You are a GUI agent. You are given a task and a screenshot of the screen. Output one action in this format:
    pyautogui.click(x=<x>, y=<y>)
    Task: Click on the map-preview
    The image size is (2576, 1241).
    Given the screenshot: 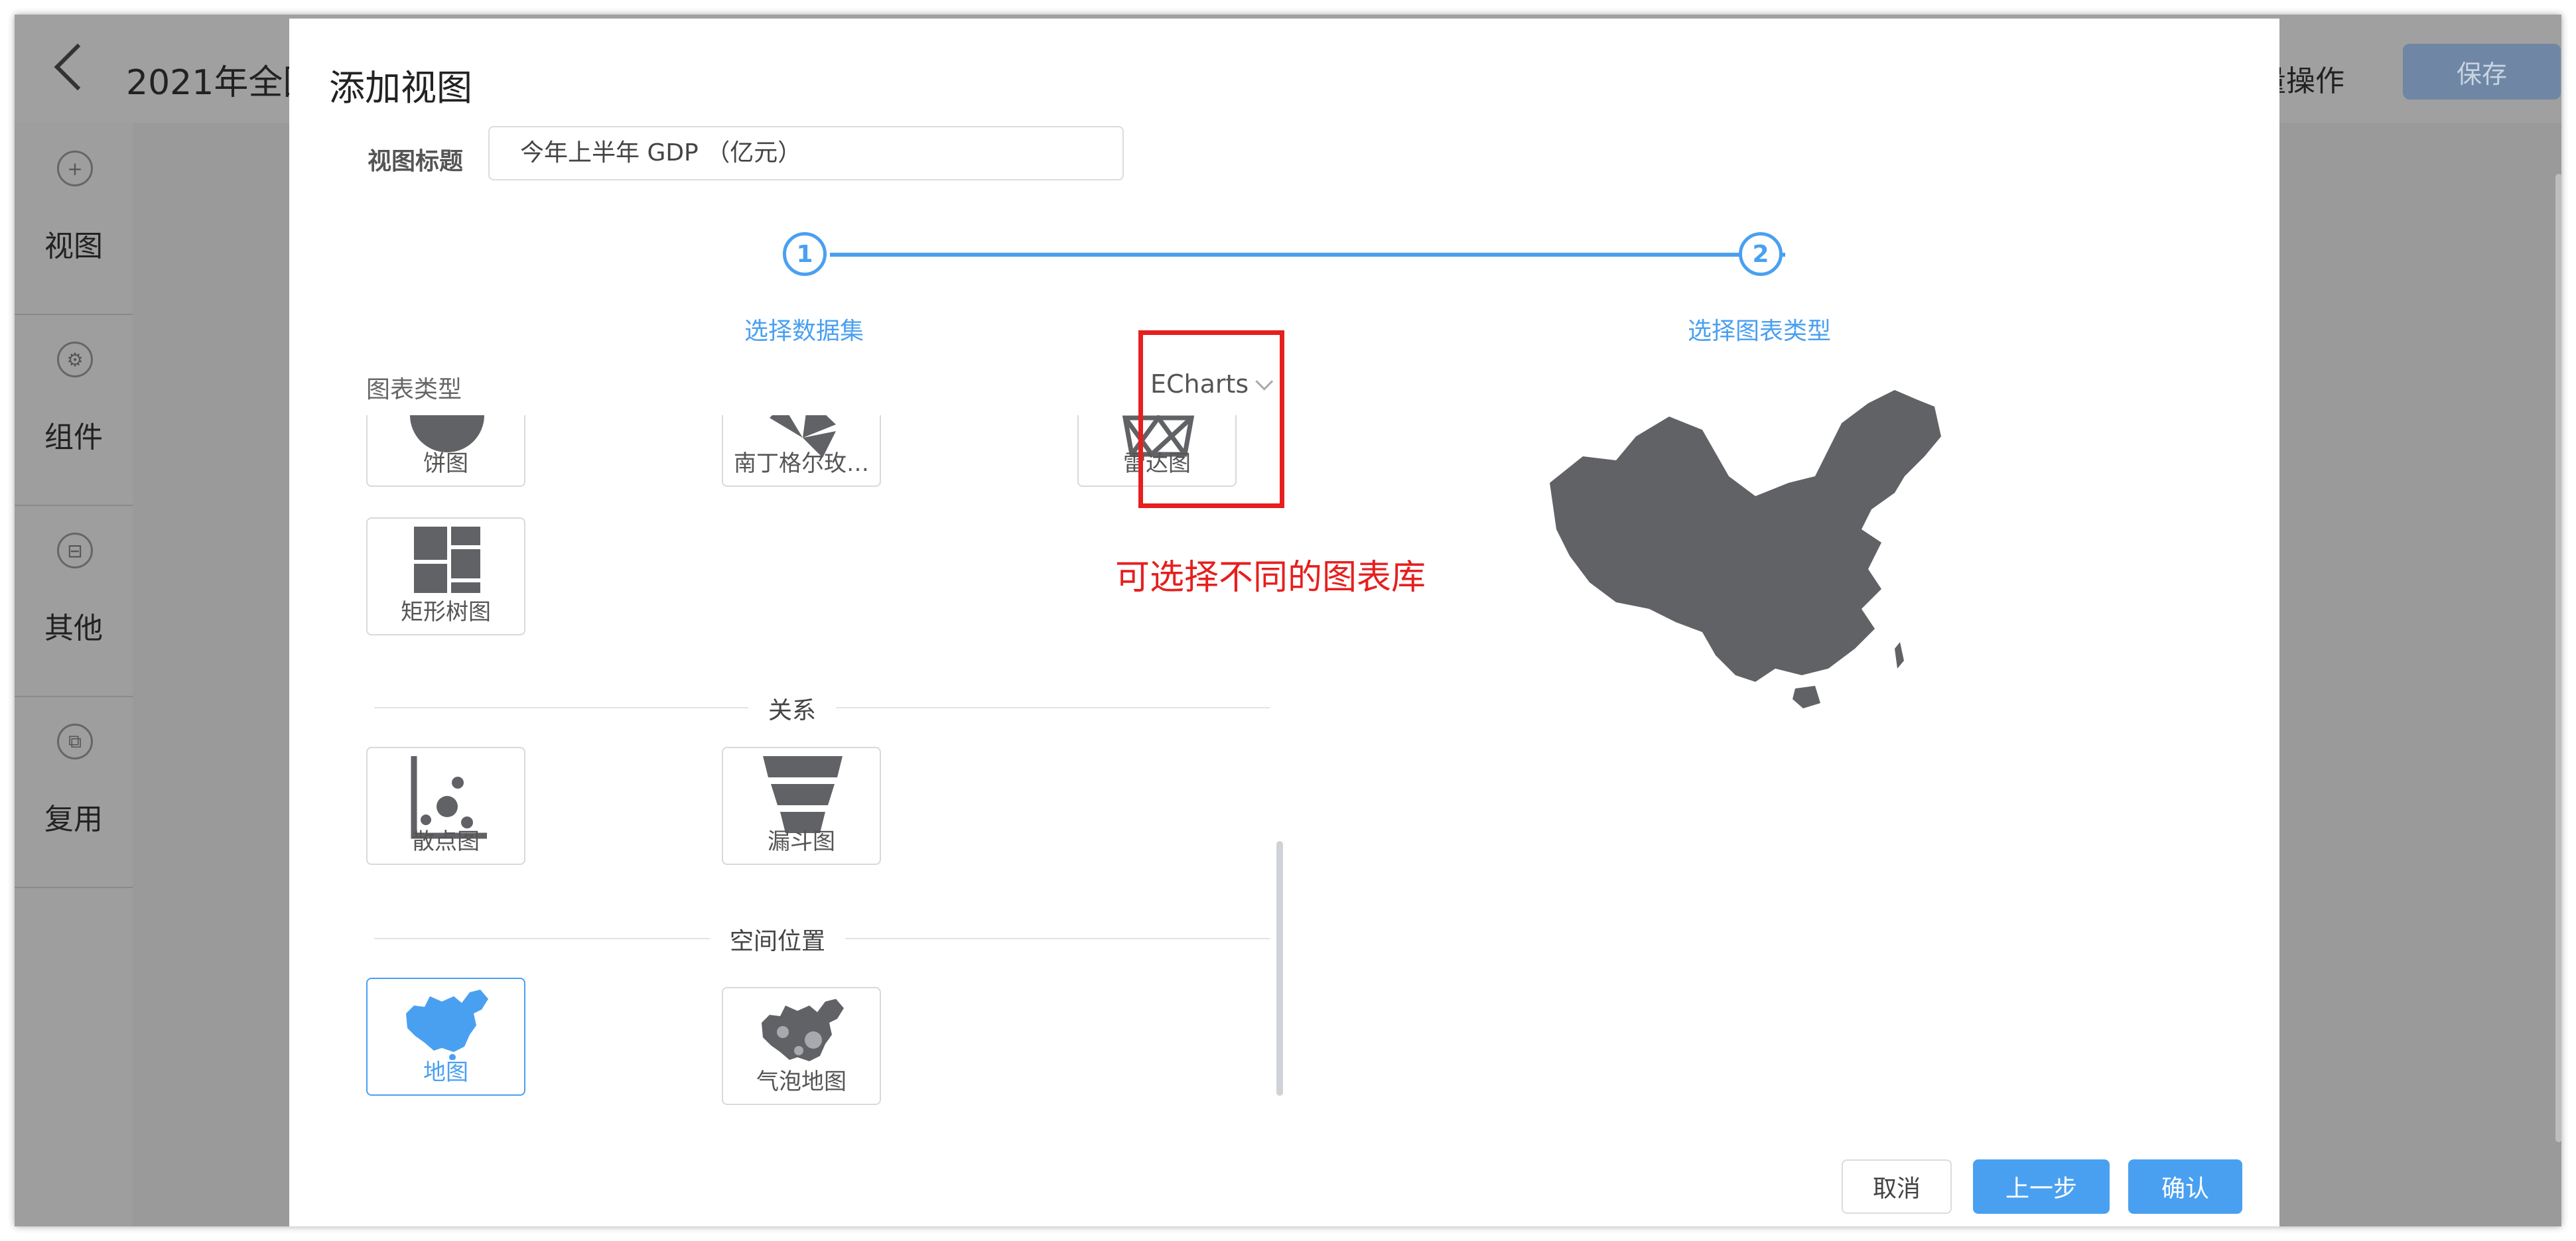 What is the action you would take?
    pyautogui.click(x=1745, y=549)
    